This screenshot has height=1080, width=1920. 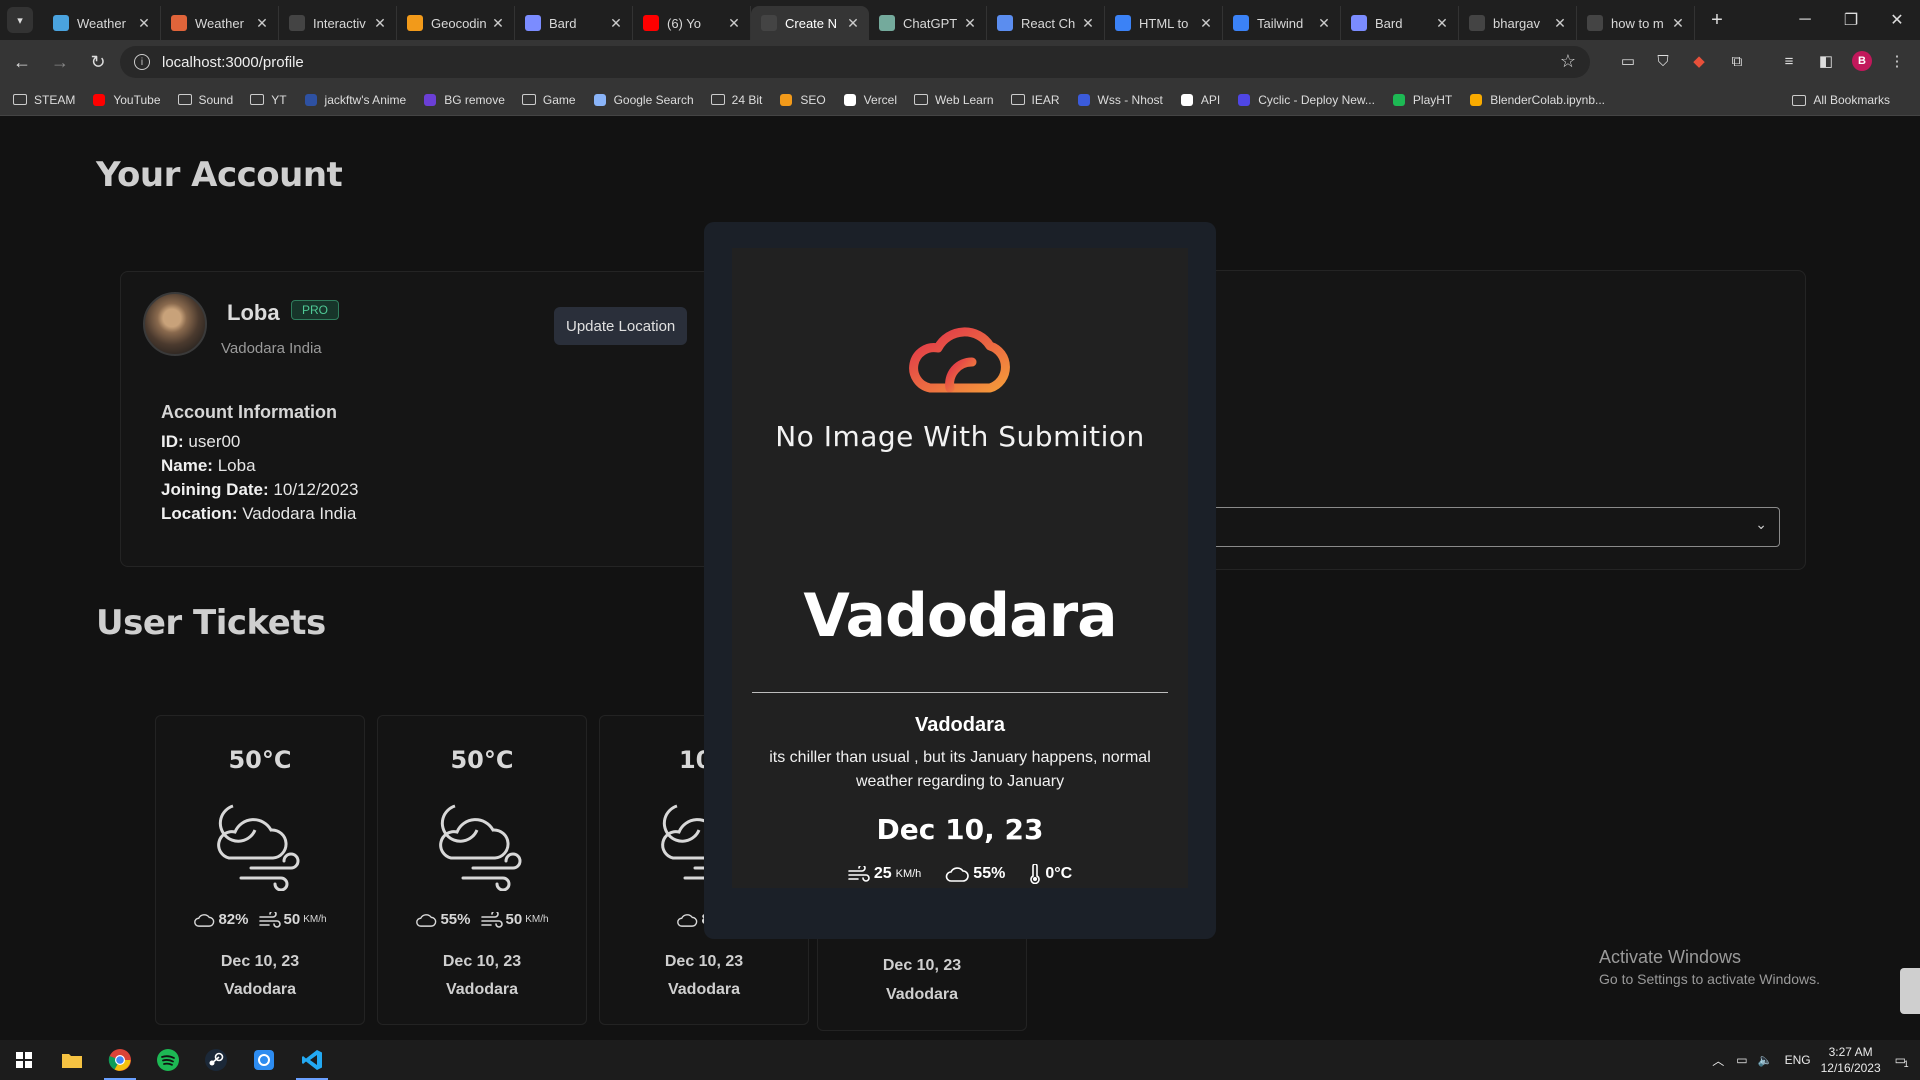 I want to click on browser-tab: Interactiv ✕, so click(x=338, y=23).